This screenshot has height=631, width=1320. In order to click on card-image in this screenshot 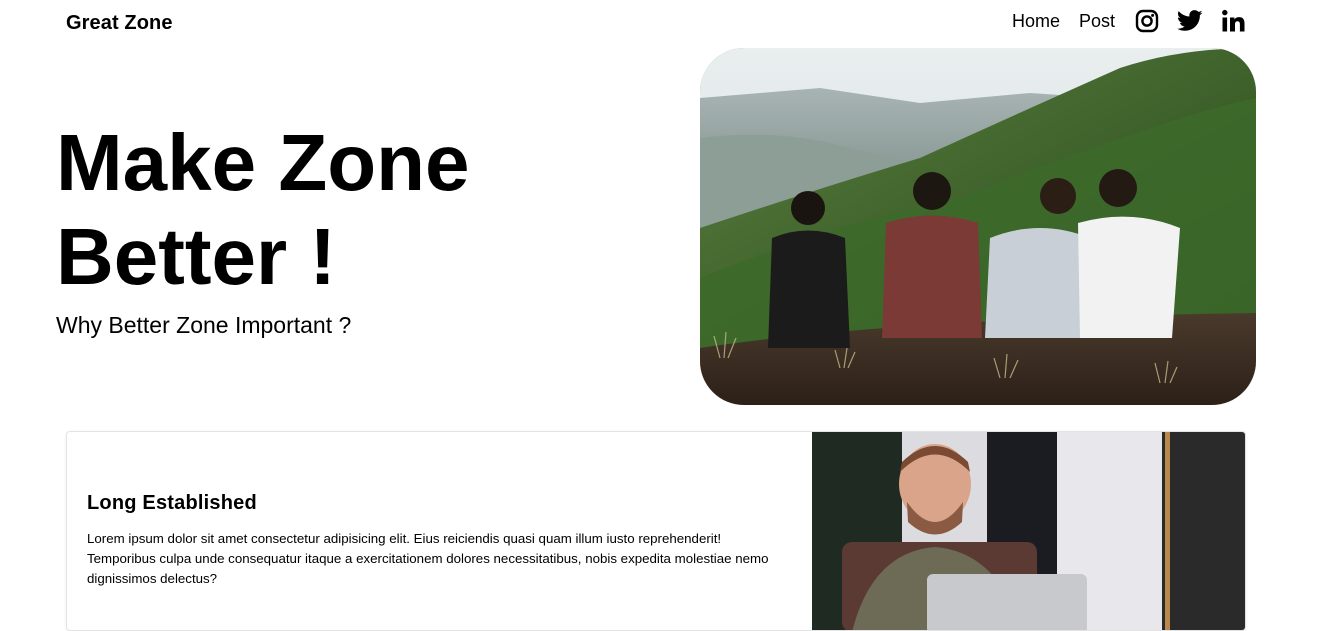, I will do `click(1028, 531)`.